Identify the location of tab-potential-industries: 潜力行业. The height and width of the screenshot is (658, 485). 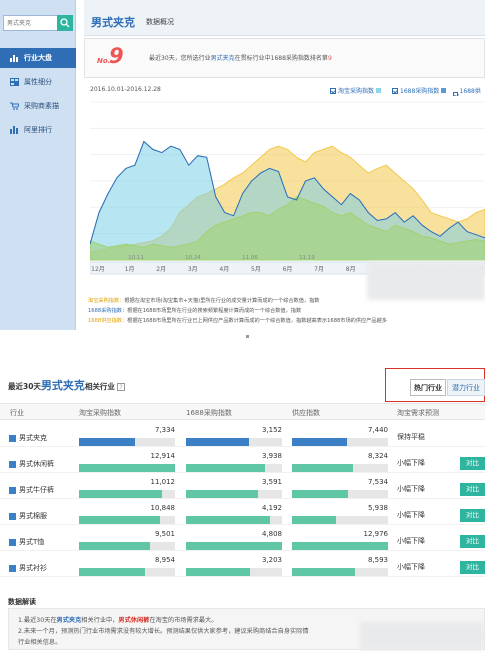
(466, 387).